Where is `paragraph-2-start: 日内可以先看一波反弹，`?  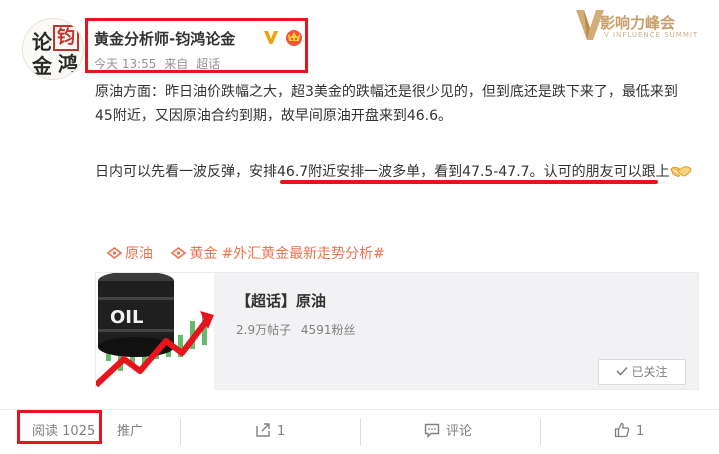 paragraph-2-start: 日内可以先看一波反弹， is located at coordinates (172, 172).